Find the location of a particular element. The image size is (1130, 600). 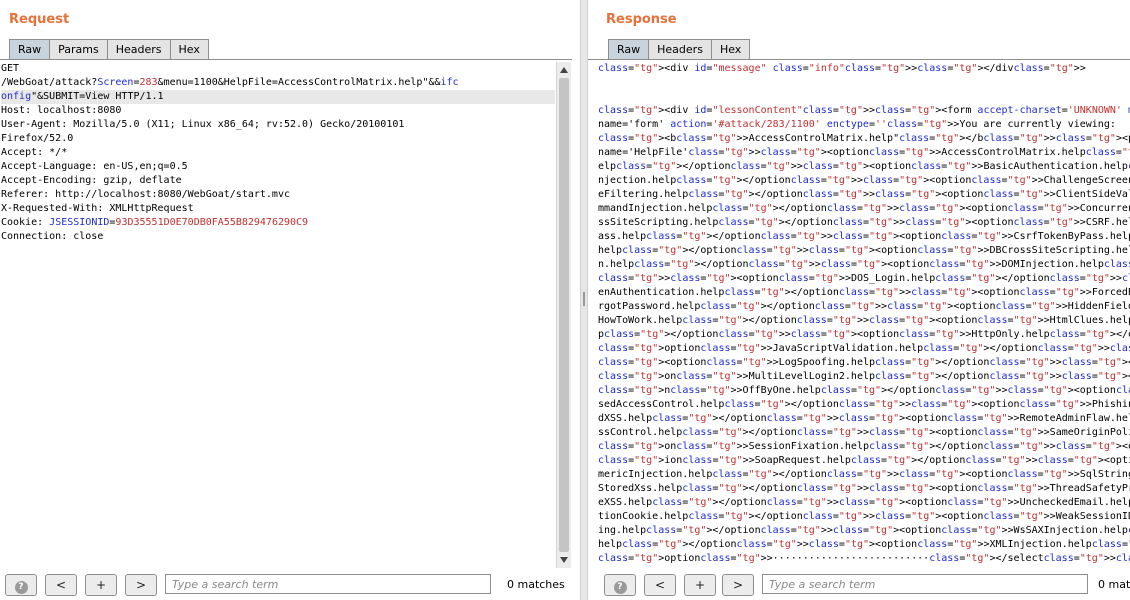

request-search-bar: ? < + > Type a search term 0 matches is located at coordinates (290, 585).